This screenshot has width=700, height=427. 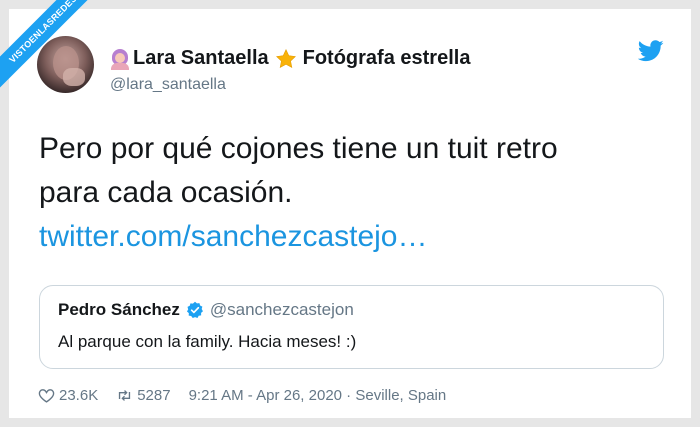 What do you see at coordinates (168, 85) in the screenshot?
I see `author-handle: @lara_santaella` at bounding box center [168, 85].